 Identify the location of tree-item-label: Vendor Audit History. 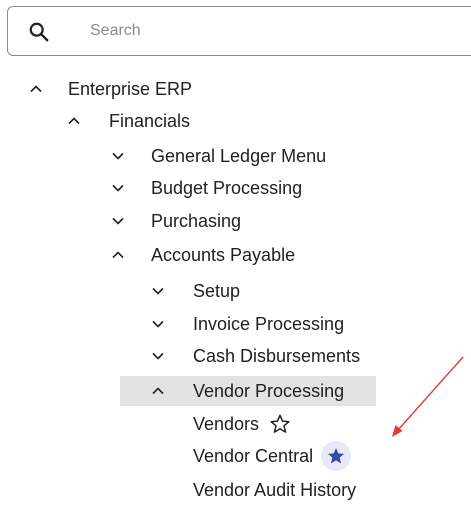
(275, 489).